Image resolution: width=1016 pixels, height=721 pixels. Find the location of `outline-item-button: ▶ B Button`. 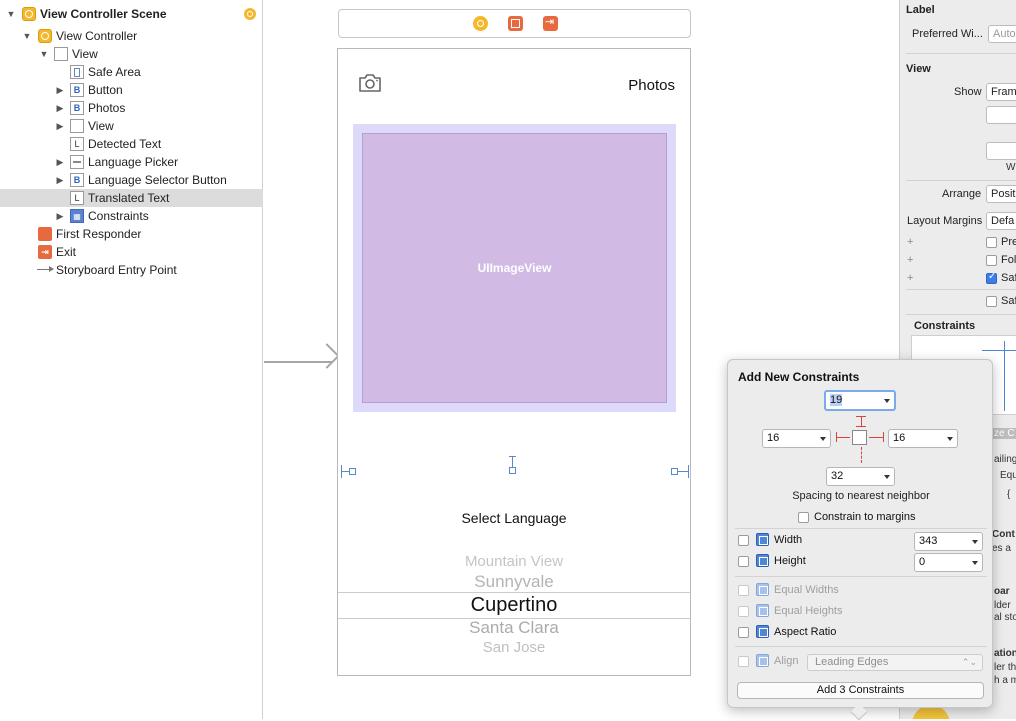

outline-item-button: ▶ B Button is located at coordinates (131, 90).